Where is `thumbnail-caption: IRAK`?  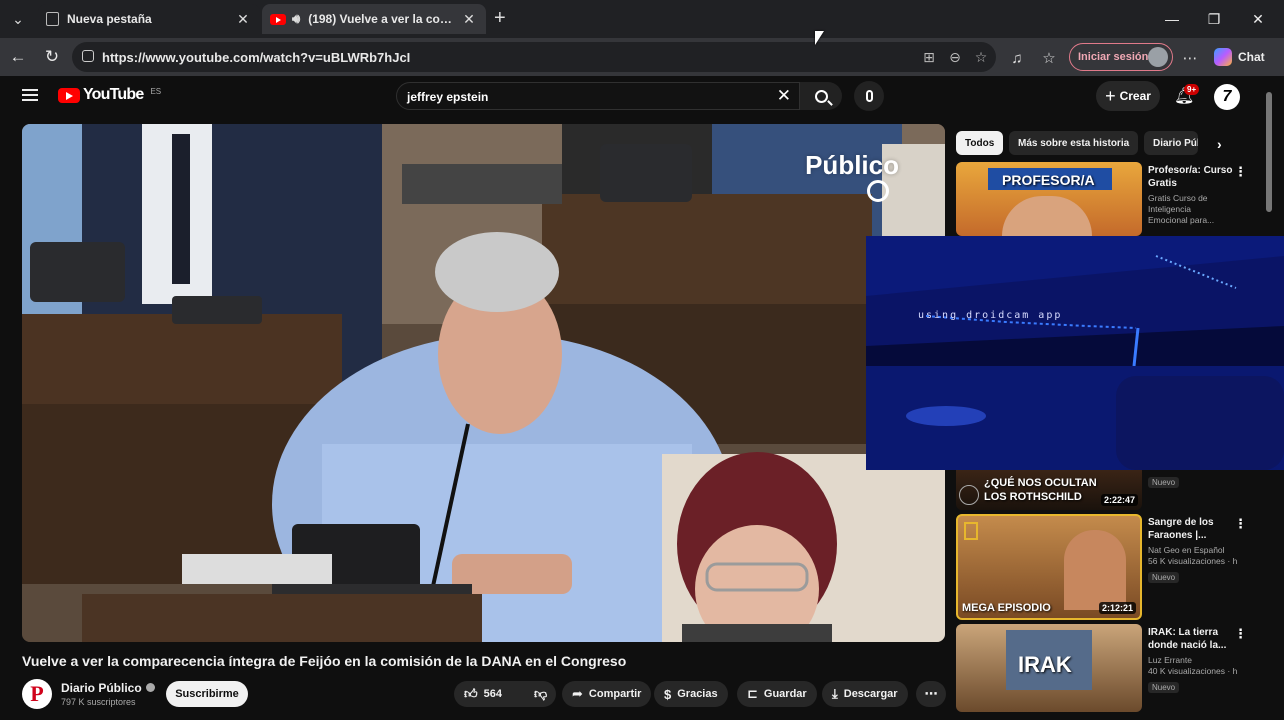
thumbnail-caption: IRAK is located at coordinates (1045, 664).